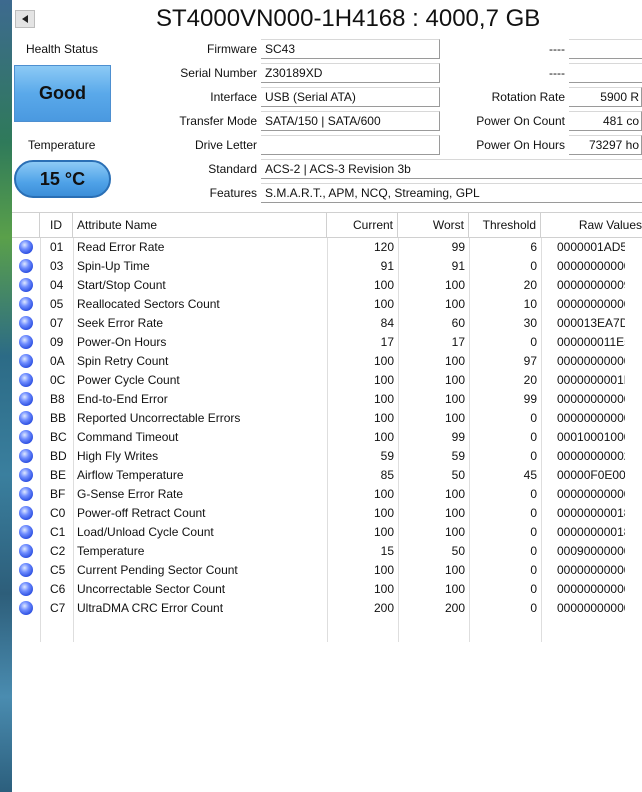 The image size is (642, 792). What do you see at coordinates (458, 266) in the screenshot?
I see `attribute-worst: 91` at bounding box center [458, 266].